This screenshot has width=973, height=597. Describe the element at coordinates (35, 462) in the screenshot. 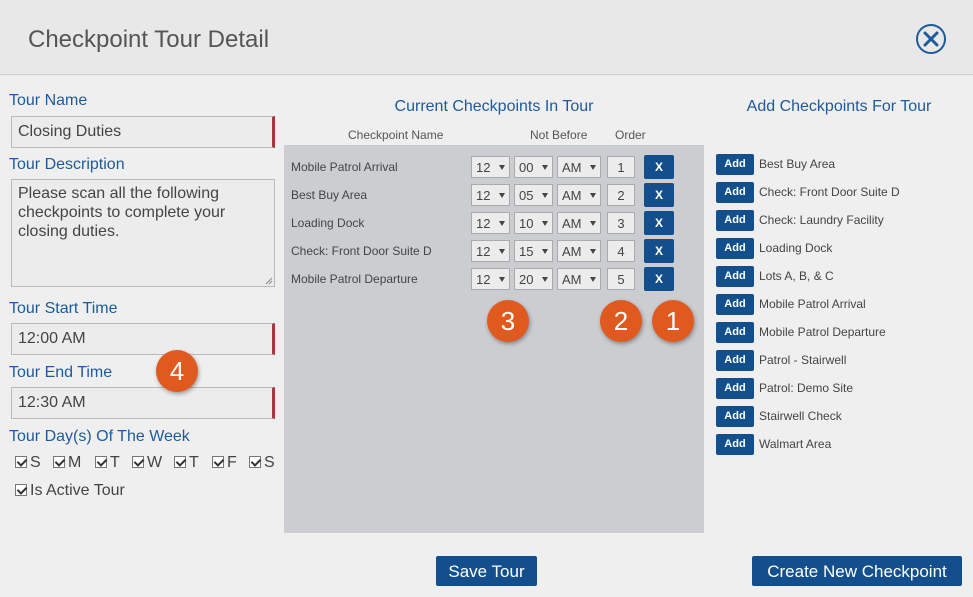

I see `day-label: S` at that location.